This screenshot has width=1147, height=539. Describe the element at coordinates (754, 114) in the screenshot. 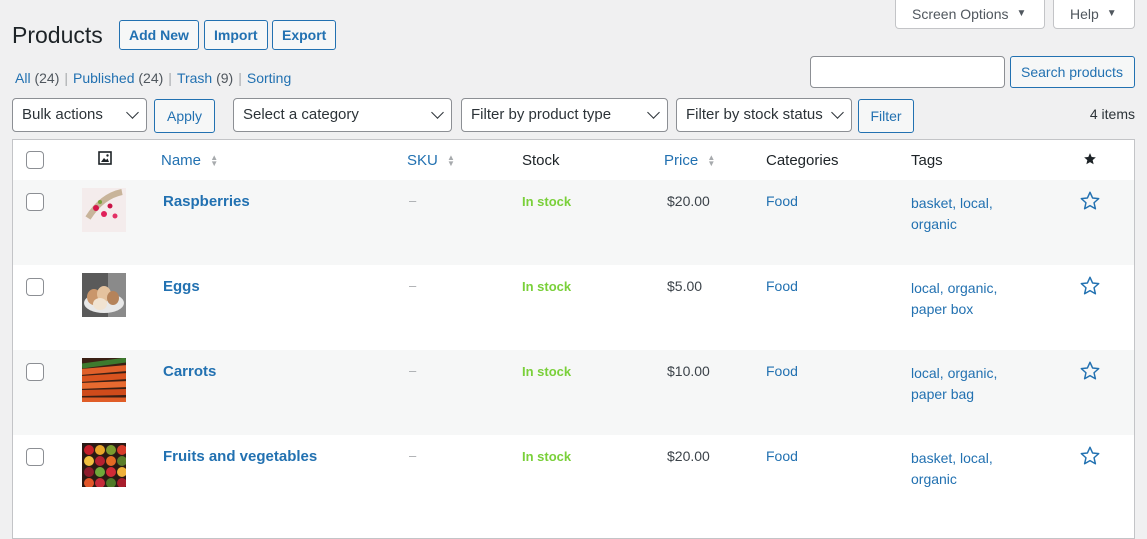

I see `stock-status-value: Filter by stock status` at that location.